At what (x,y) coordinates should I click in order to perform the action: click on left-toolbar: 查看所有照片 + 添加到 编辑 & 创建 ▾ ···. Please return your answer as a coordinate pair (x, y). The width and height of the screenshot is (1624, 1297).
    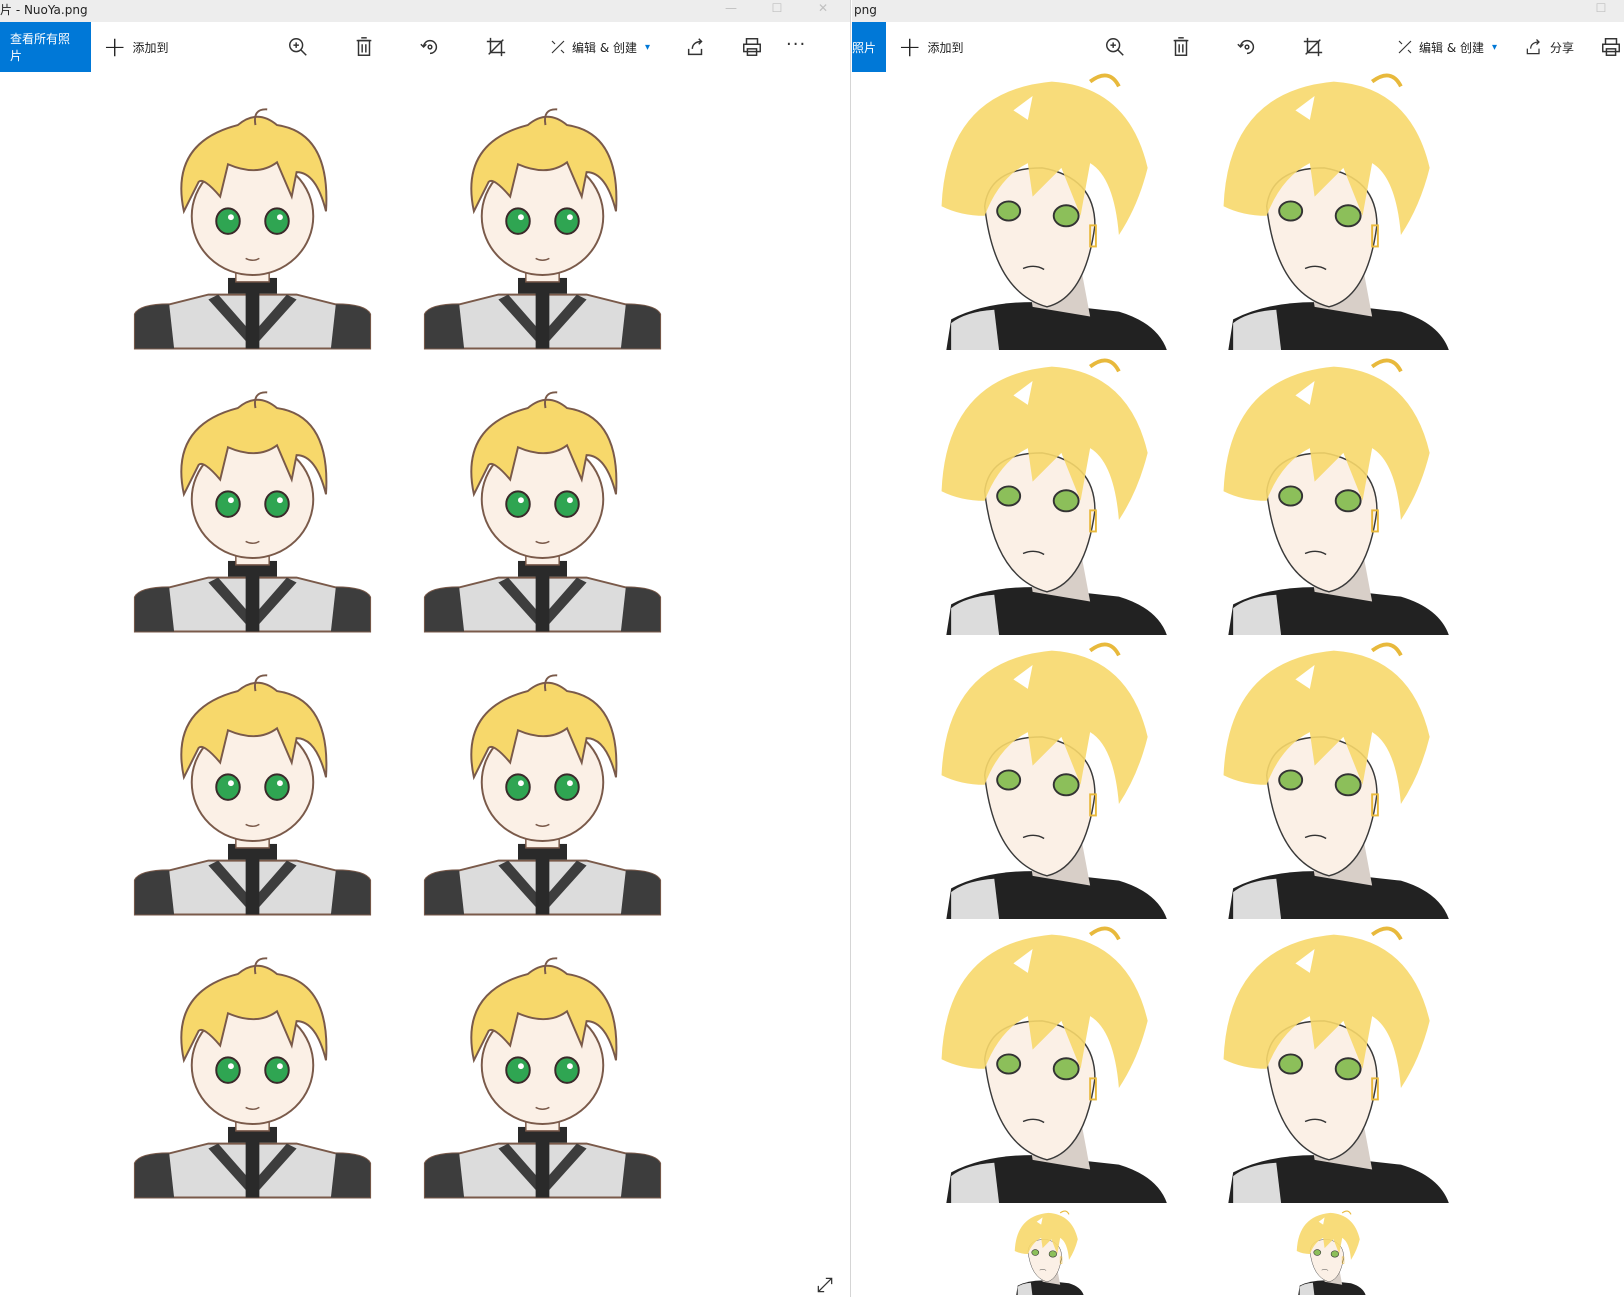
    Looking at the image, I should click on (425, 47).